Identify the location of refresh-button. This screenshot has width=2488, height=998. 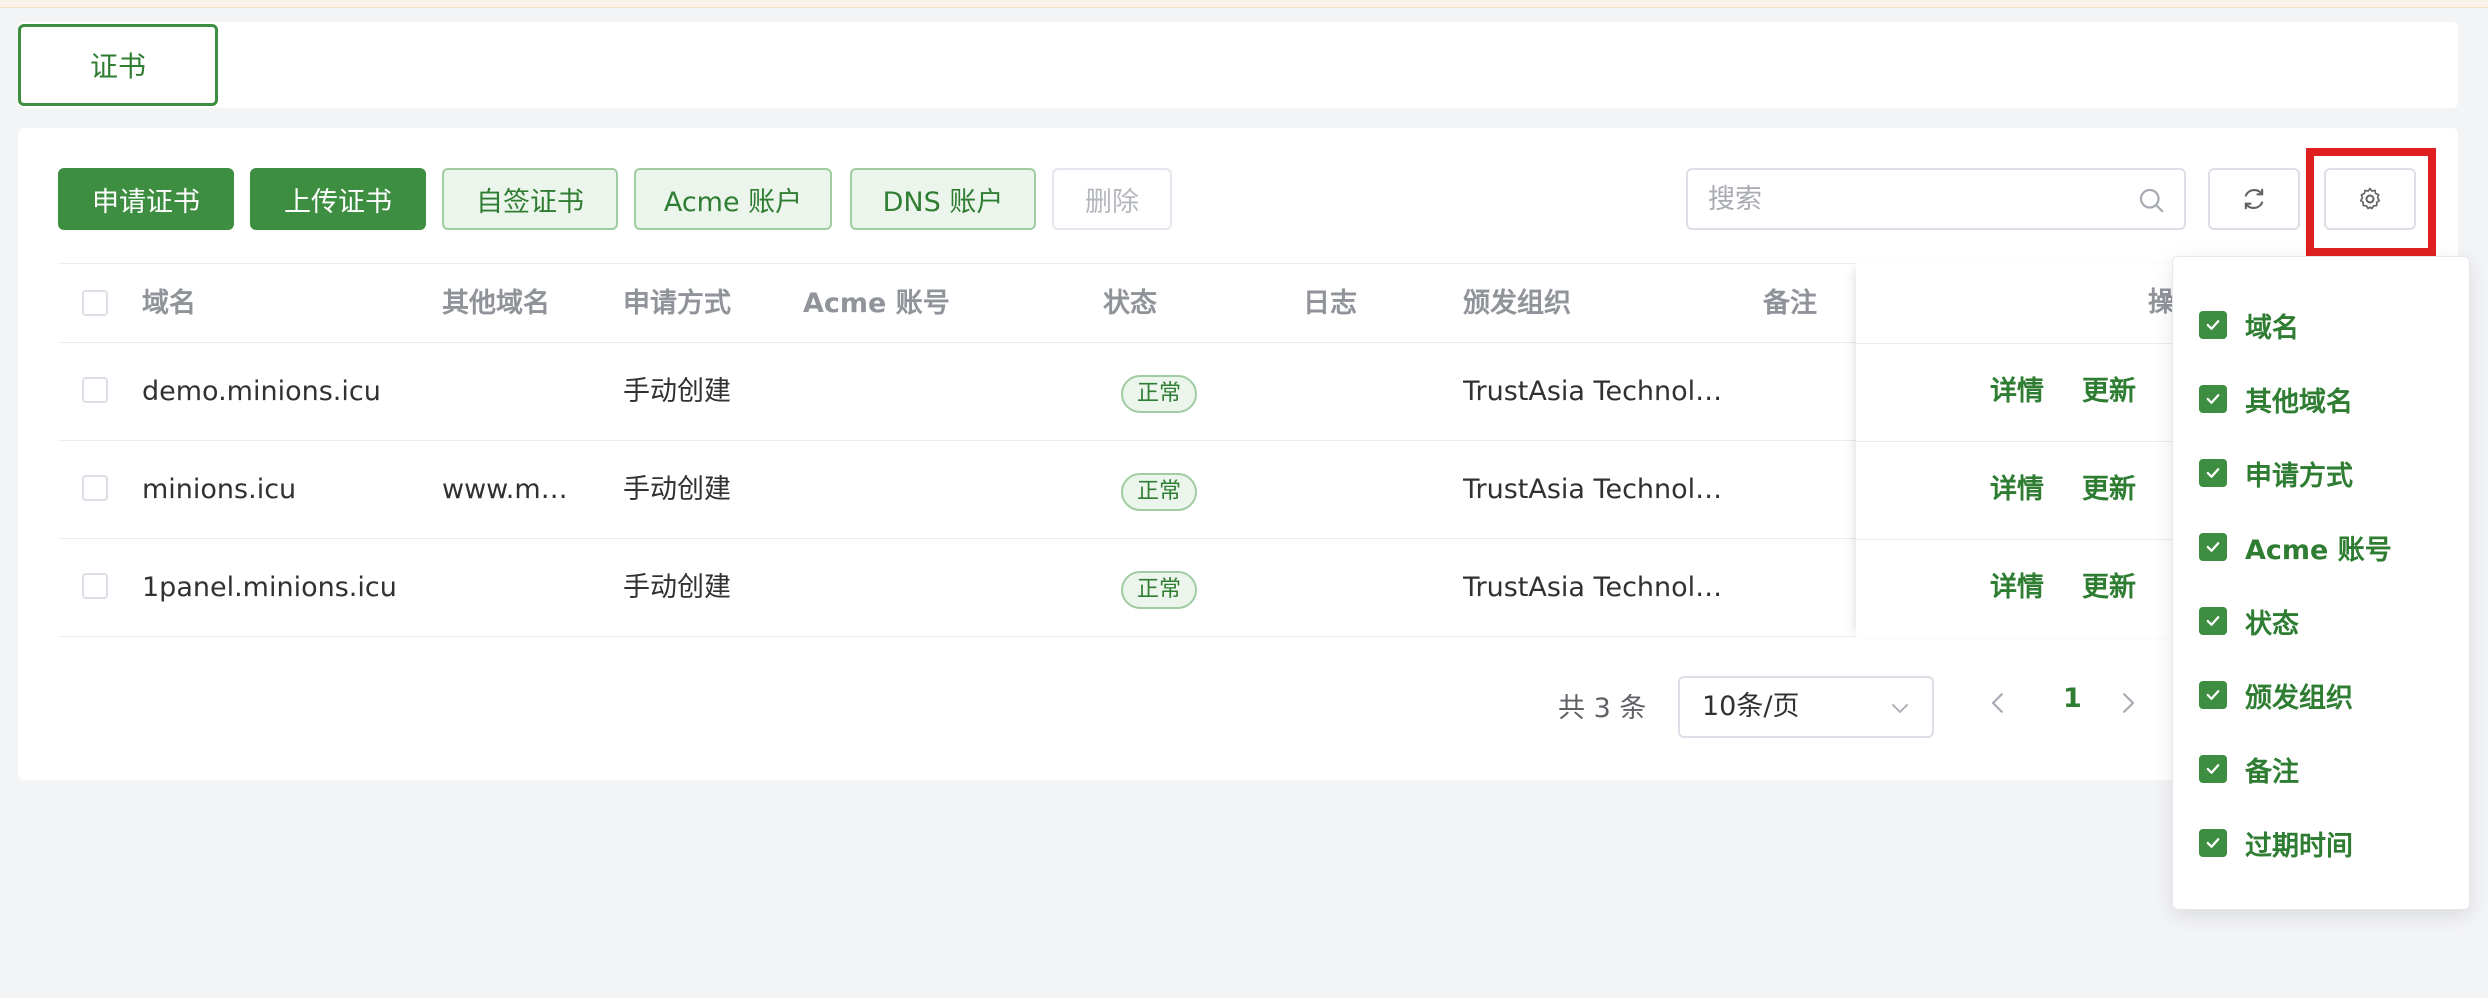
(2254, 199).